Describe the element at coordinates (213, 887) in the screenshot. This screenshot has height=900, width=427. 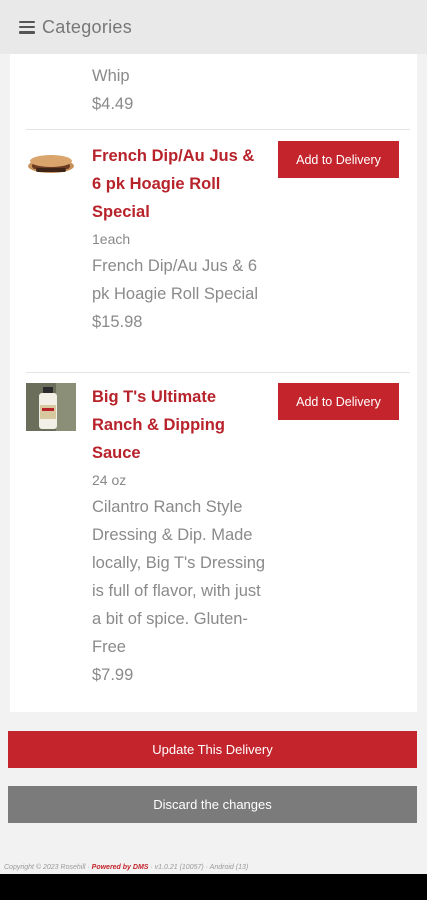
I see `system-navigation-bar` at that location.